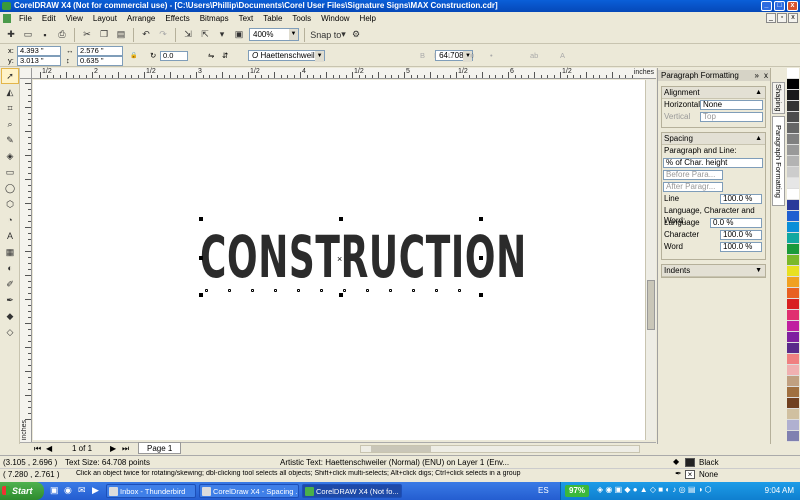  Describe the element at coordinates (125, 449) in the screenshot. I see `page-last-icon: ⏭` at that location.